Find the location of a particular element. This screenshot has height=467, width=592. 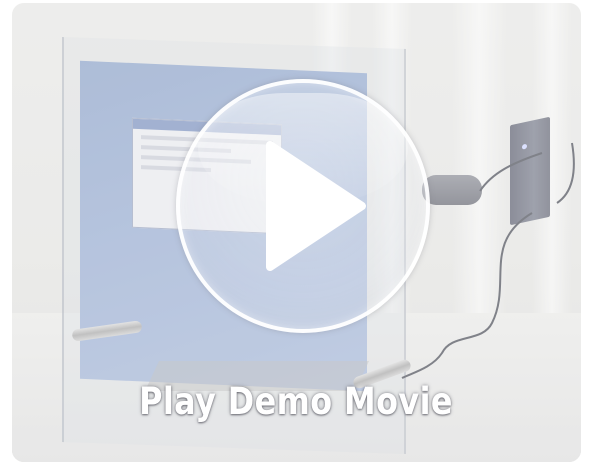

play-triangle is located at coordinates (316, 206).